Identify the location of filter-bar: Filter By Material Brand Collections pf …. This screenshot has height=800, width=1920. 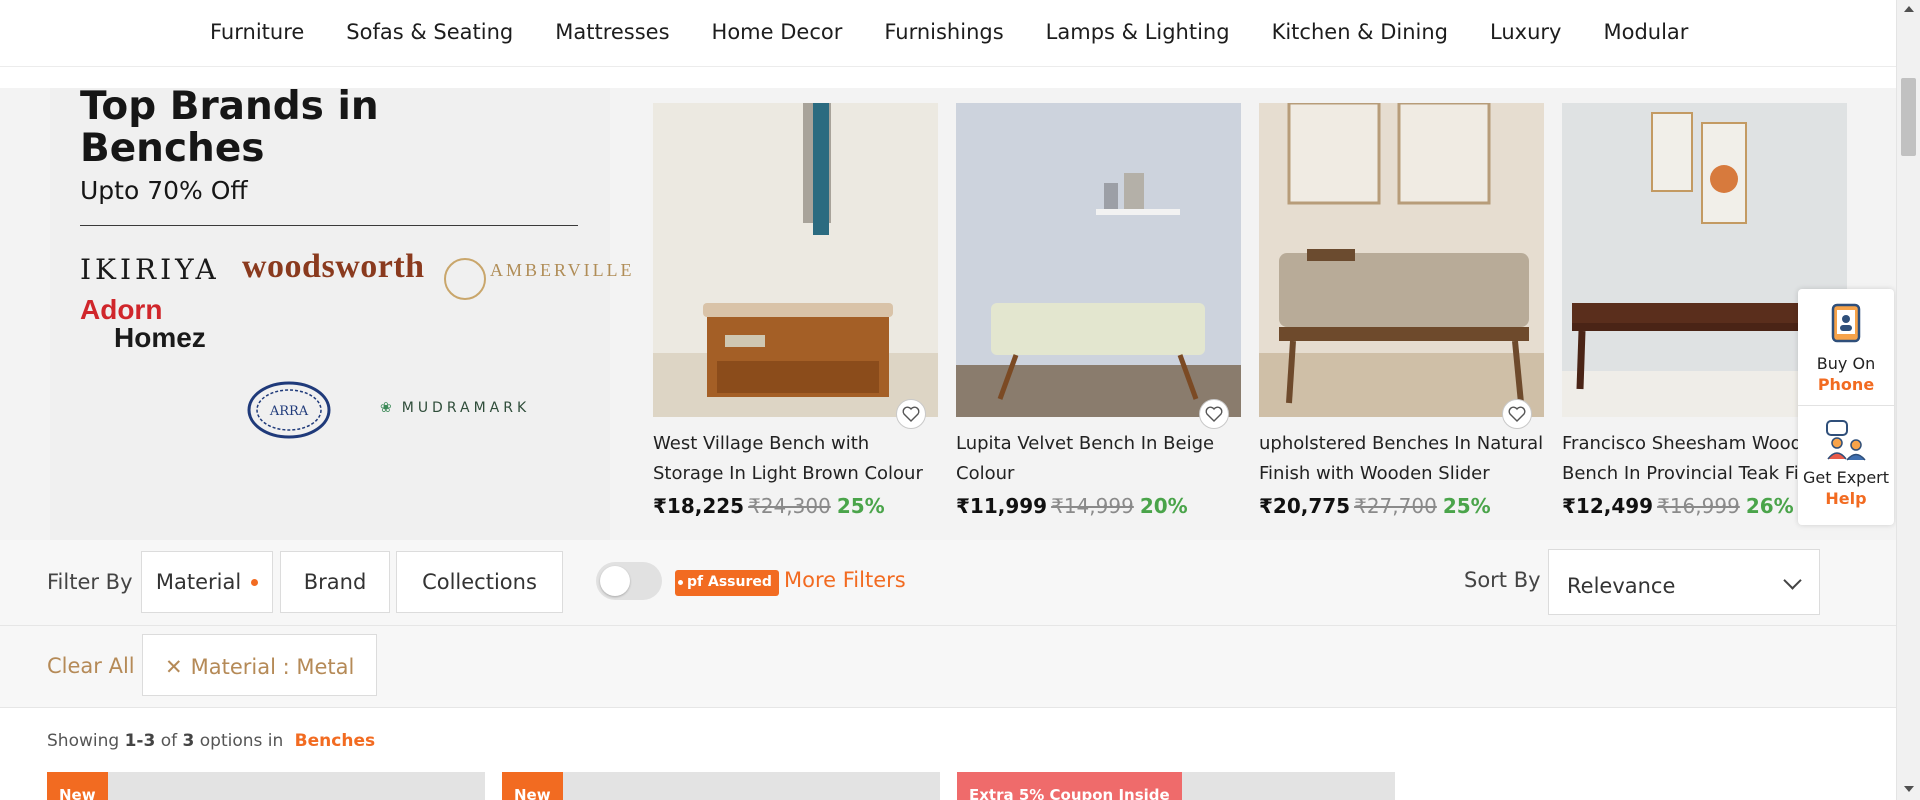
(948, 583).